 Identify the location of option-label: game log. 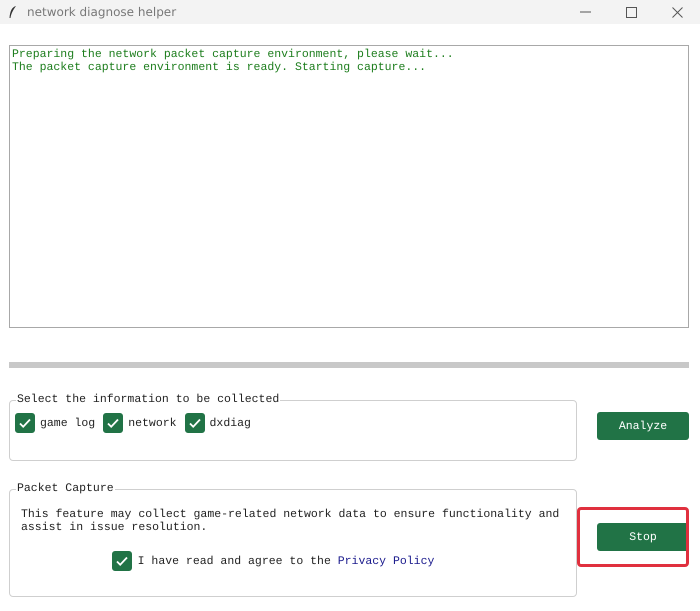
(68, 423).